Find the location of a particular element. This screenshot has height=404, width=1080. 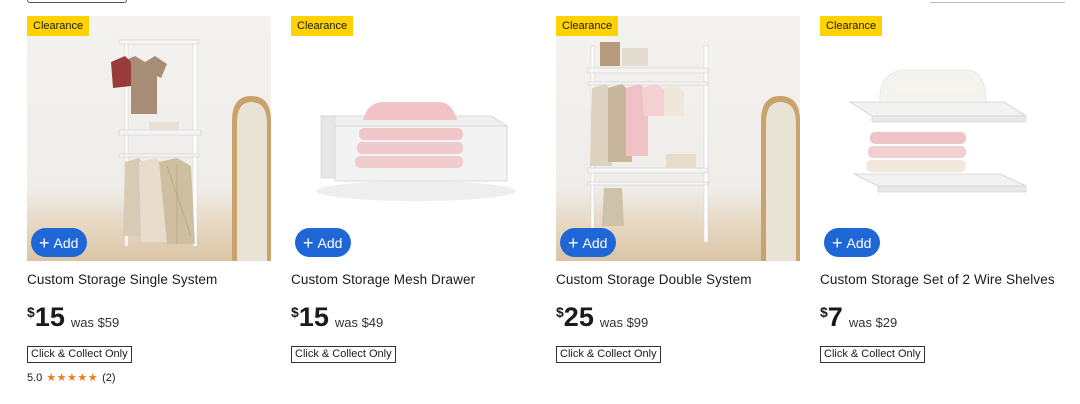

product-title: Custom Storage Set of 2 Wire Shelves is located at coordinates (937, 279).